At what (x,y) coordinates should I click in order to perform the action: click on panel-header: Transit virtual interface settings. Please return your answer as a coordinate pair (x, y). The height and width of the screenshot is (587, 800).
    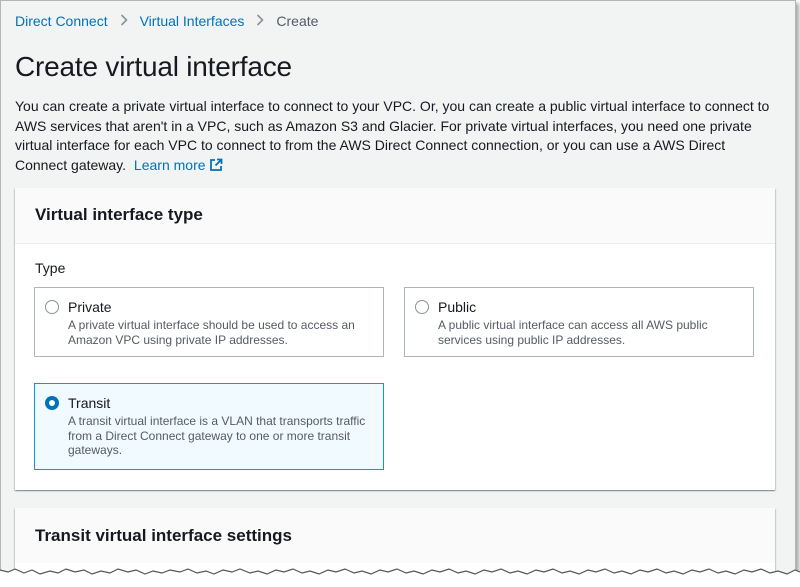
    Looking at the image, I should click on (395, 535).